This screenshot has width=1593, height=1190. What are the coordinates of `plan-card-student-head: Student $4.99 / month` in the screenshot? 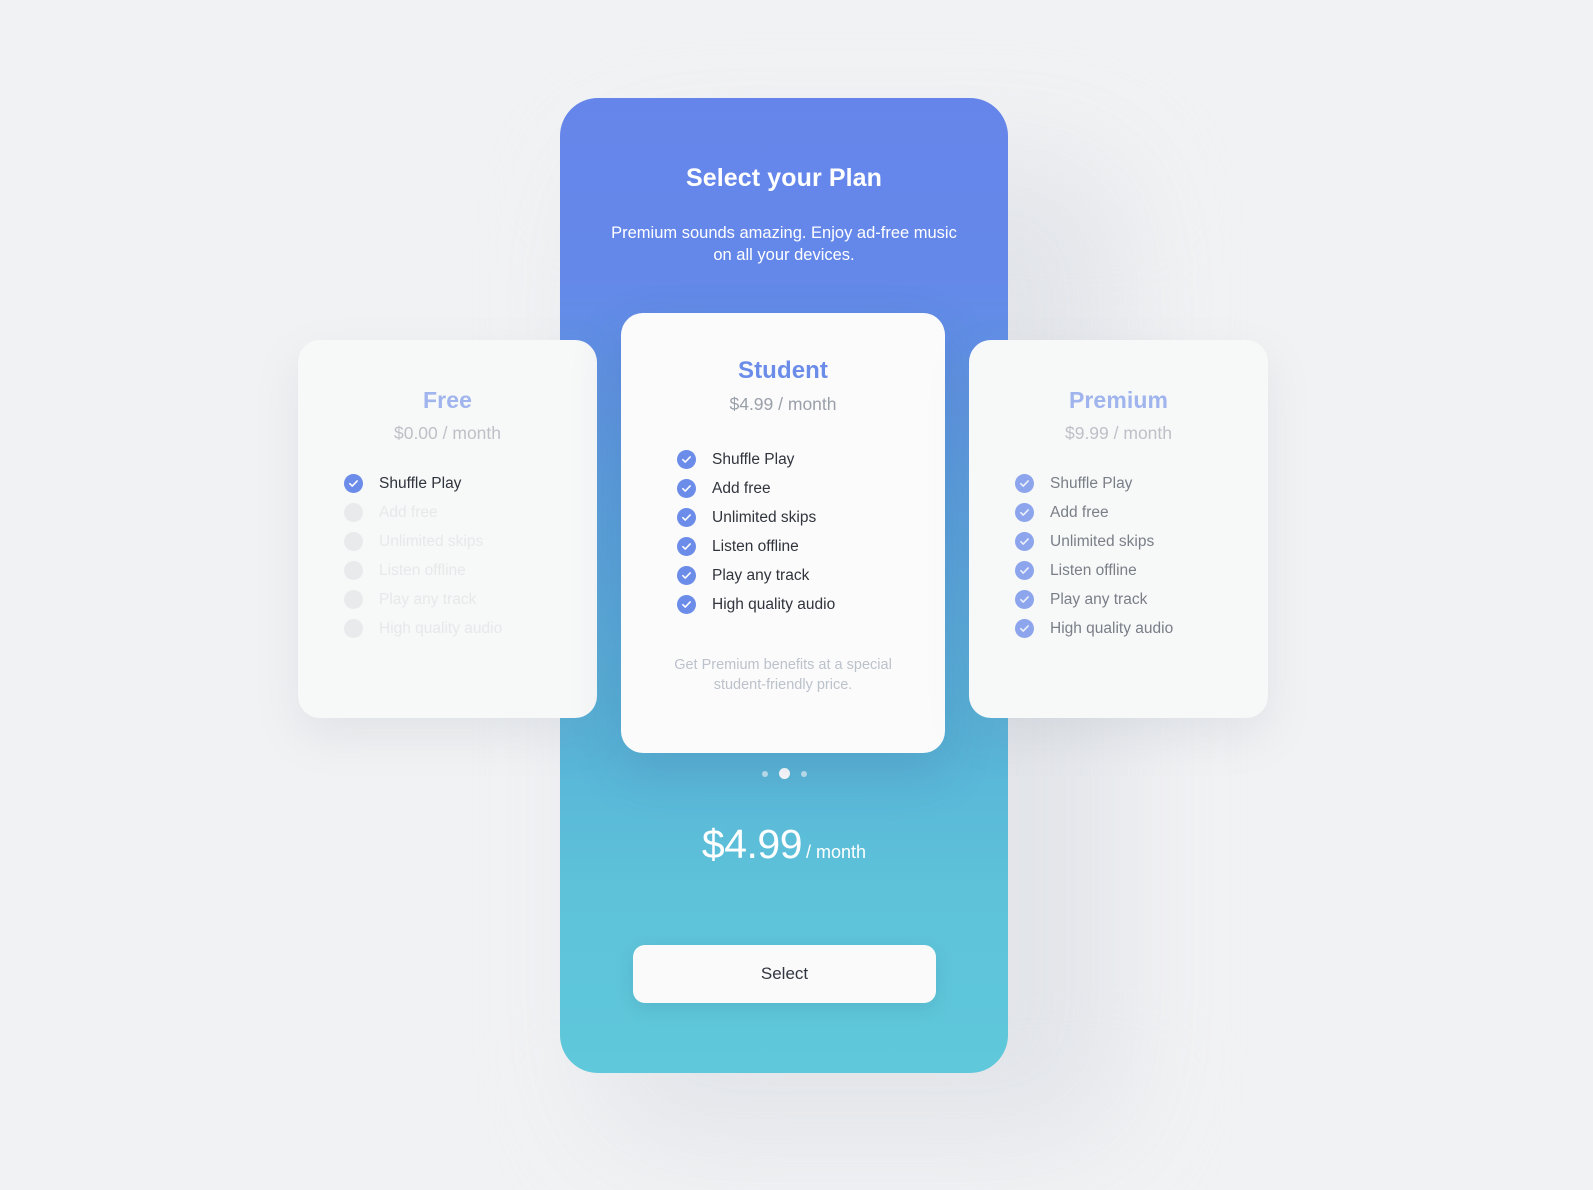 It's located at (783, 364).